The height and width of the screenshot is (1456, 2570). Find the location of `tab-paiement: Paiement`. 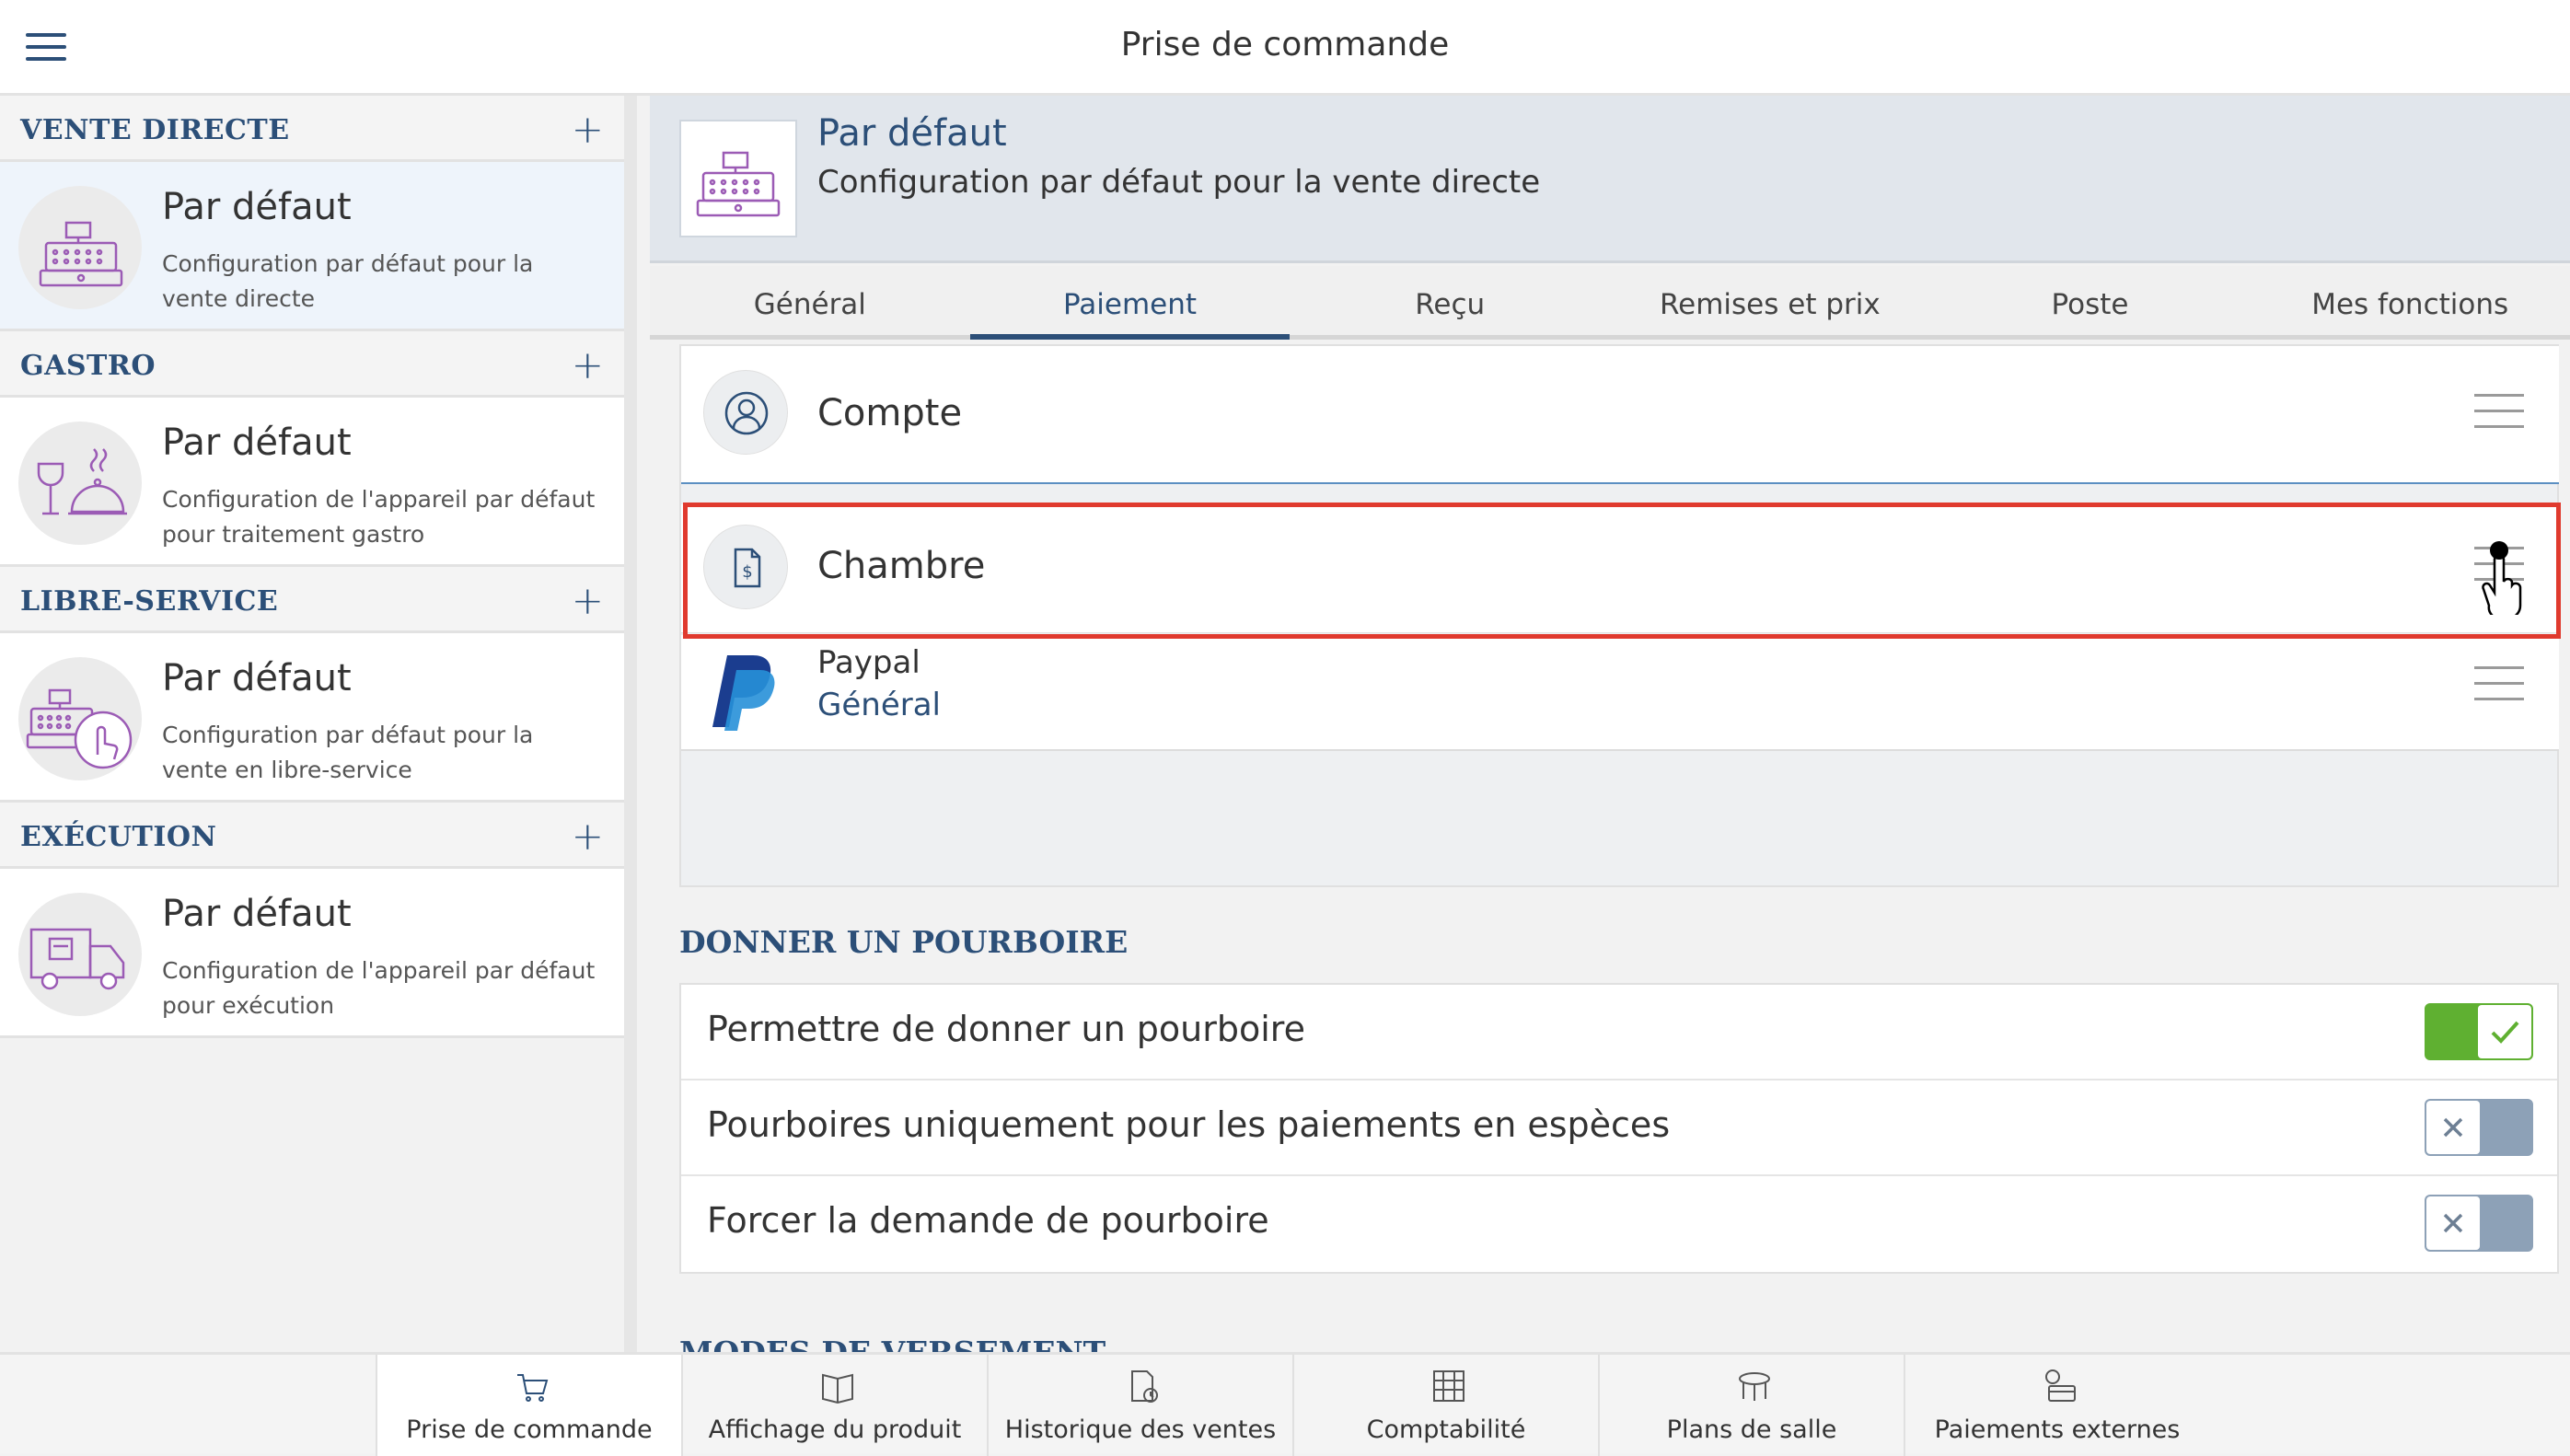

tab-paiement: Paiement is located at coordinates (1130, 303).